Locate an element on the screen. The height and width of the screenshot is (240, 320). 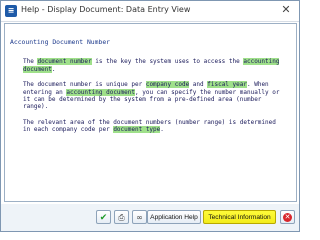
printer-icon: ⎙ is located at coordinates (121, 217).